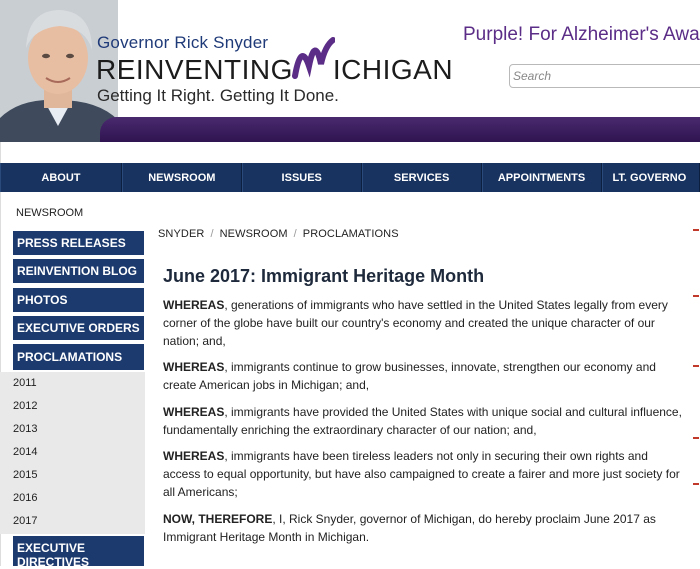 This screenshot has width=700, height=569. What do you see at coordinates (25, 498) in the screenshot?
I see `year-link-2016: 2016` at bounding box center [25, 498].